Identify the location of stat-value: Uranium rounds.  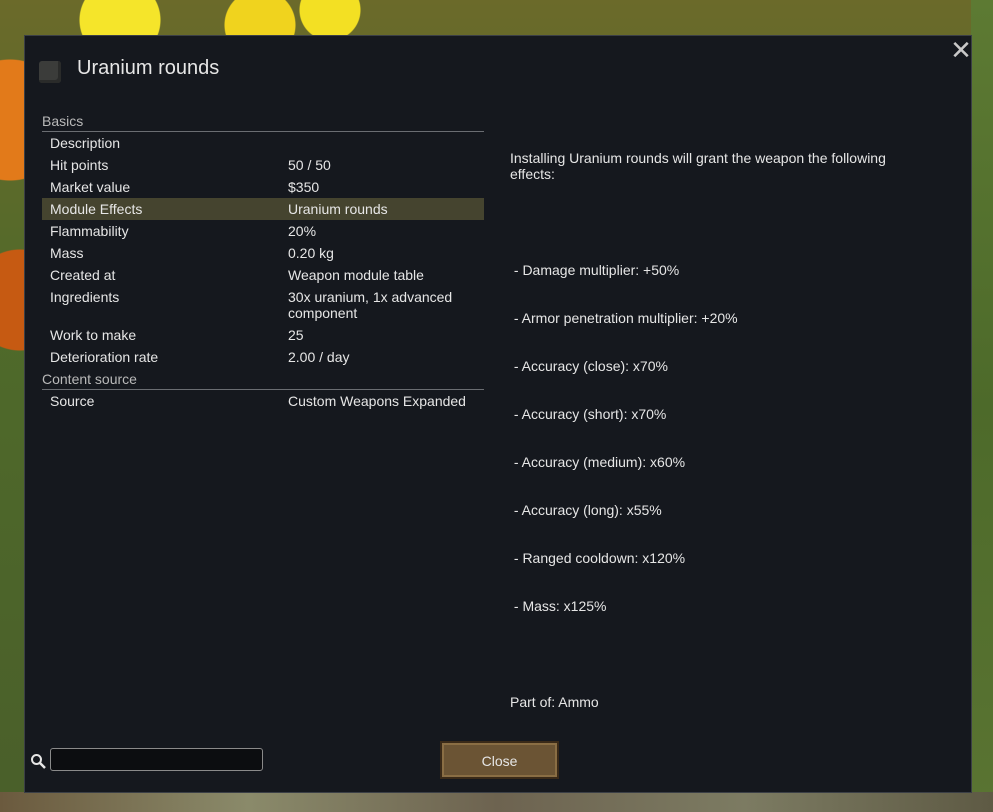
(338, 209).